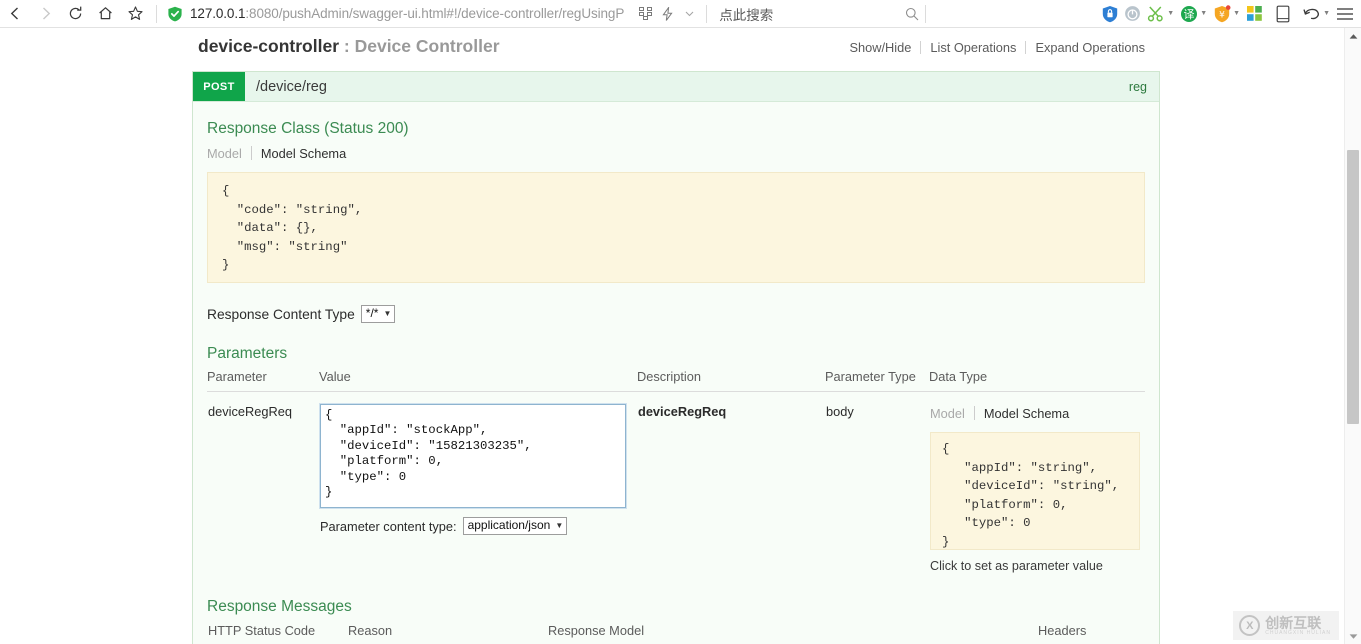 This screenshot has width=1361, height=644. I want to click on show-hide-link: Show/Hide, so click(880, 47).